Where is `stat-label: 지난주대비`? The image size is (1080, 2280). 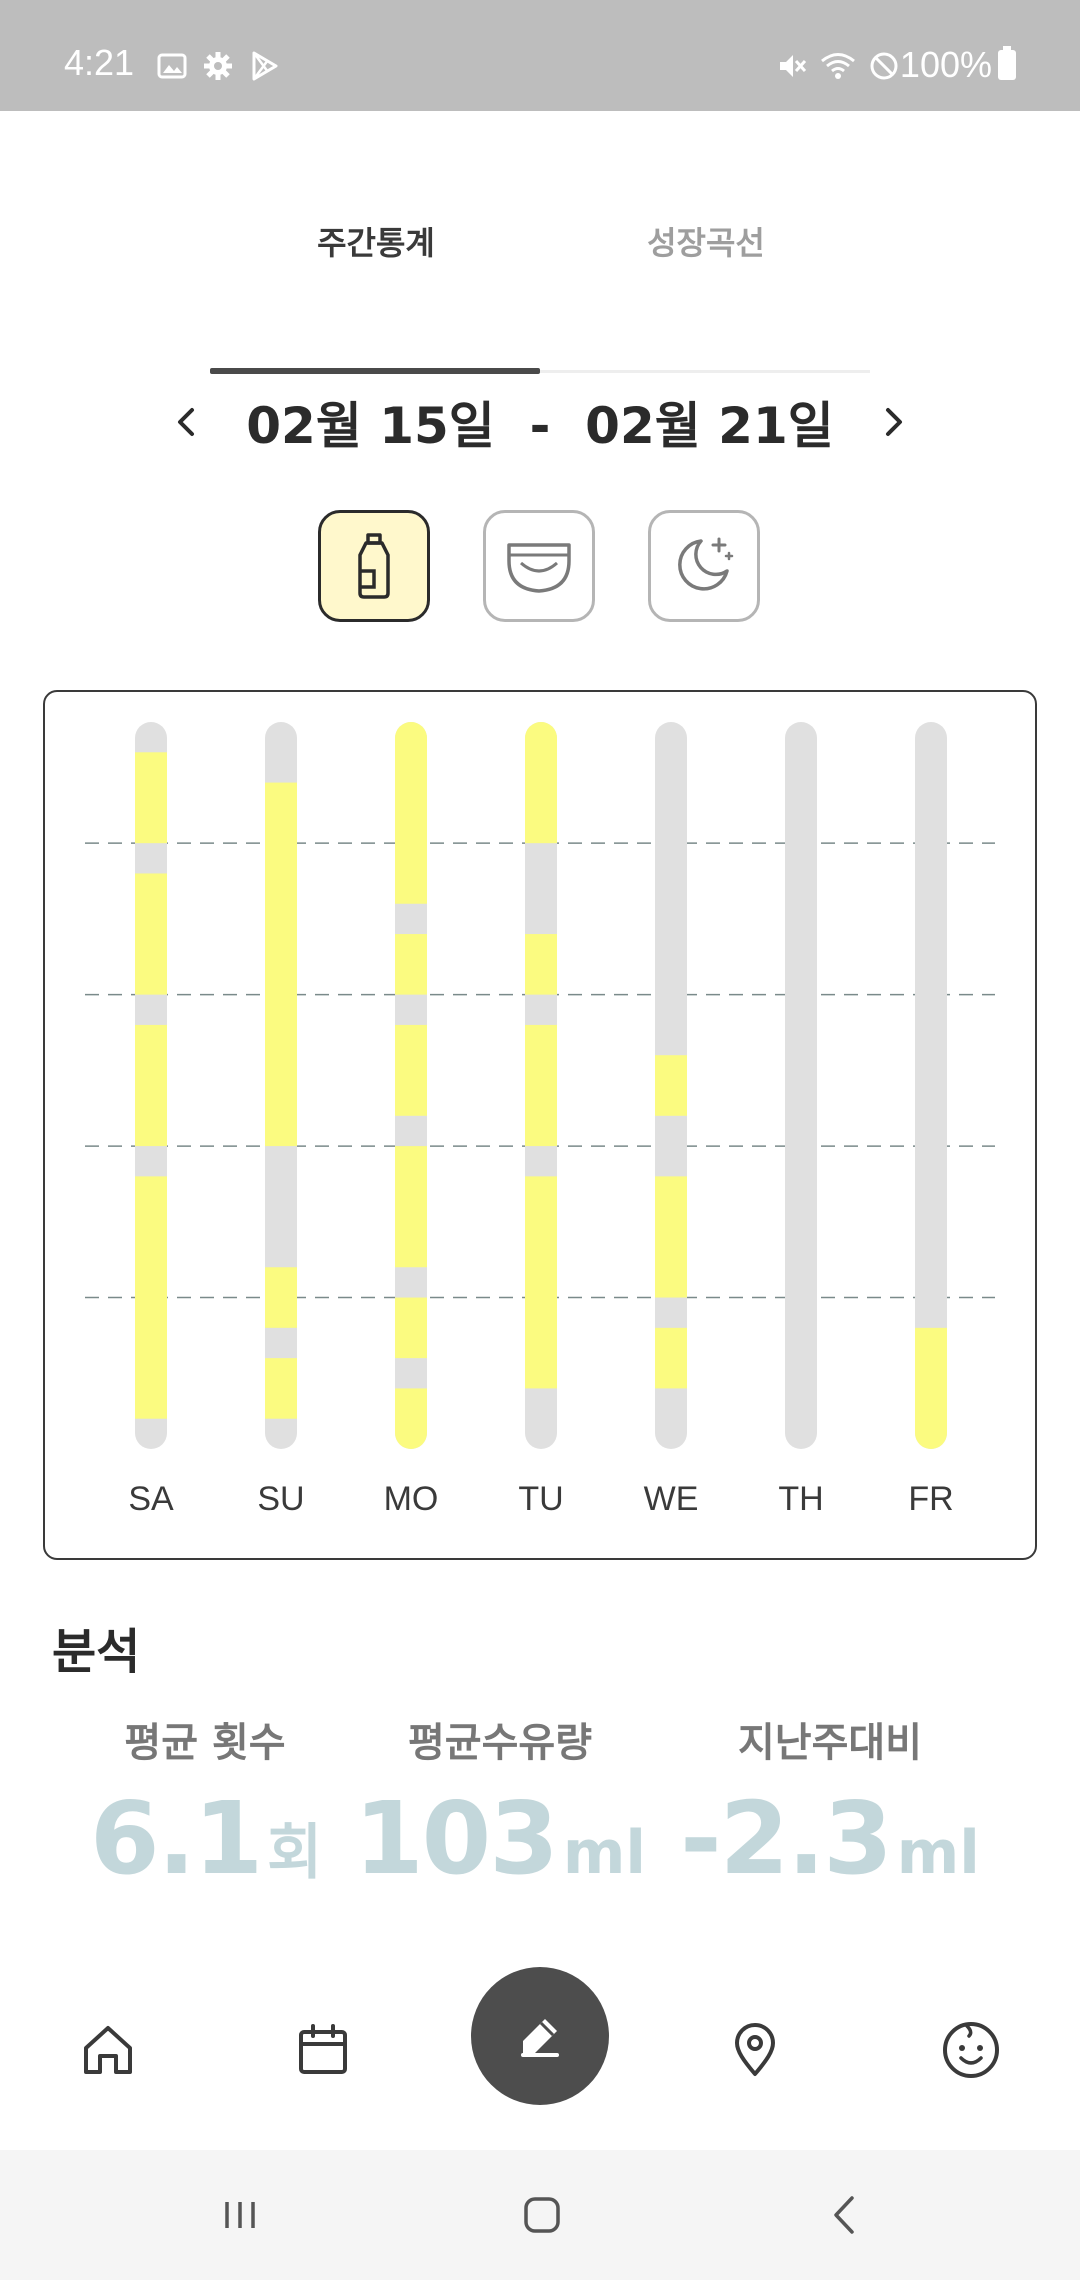
stat-label: 지난주대비 is located at coordinates (830, 1743).